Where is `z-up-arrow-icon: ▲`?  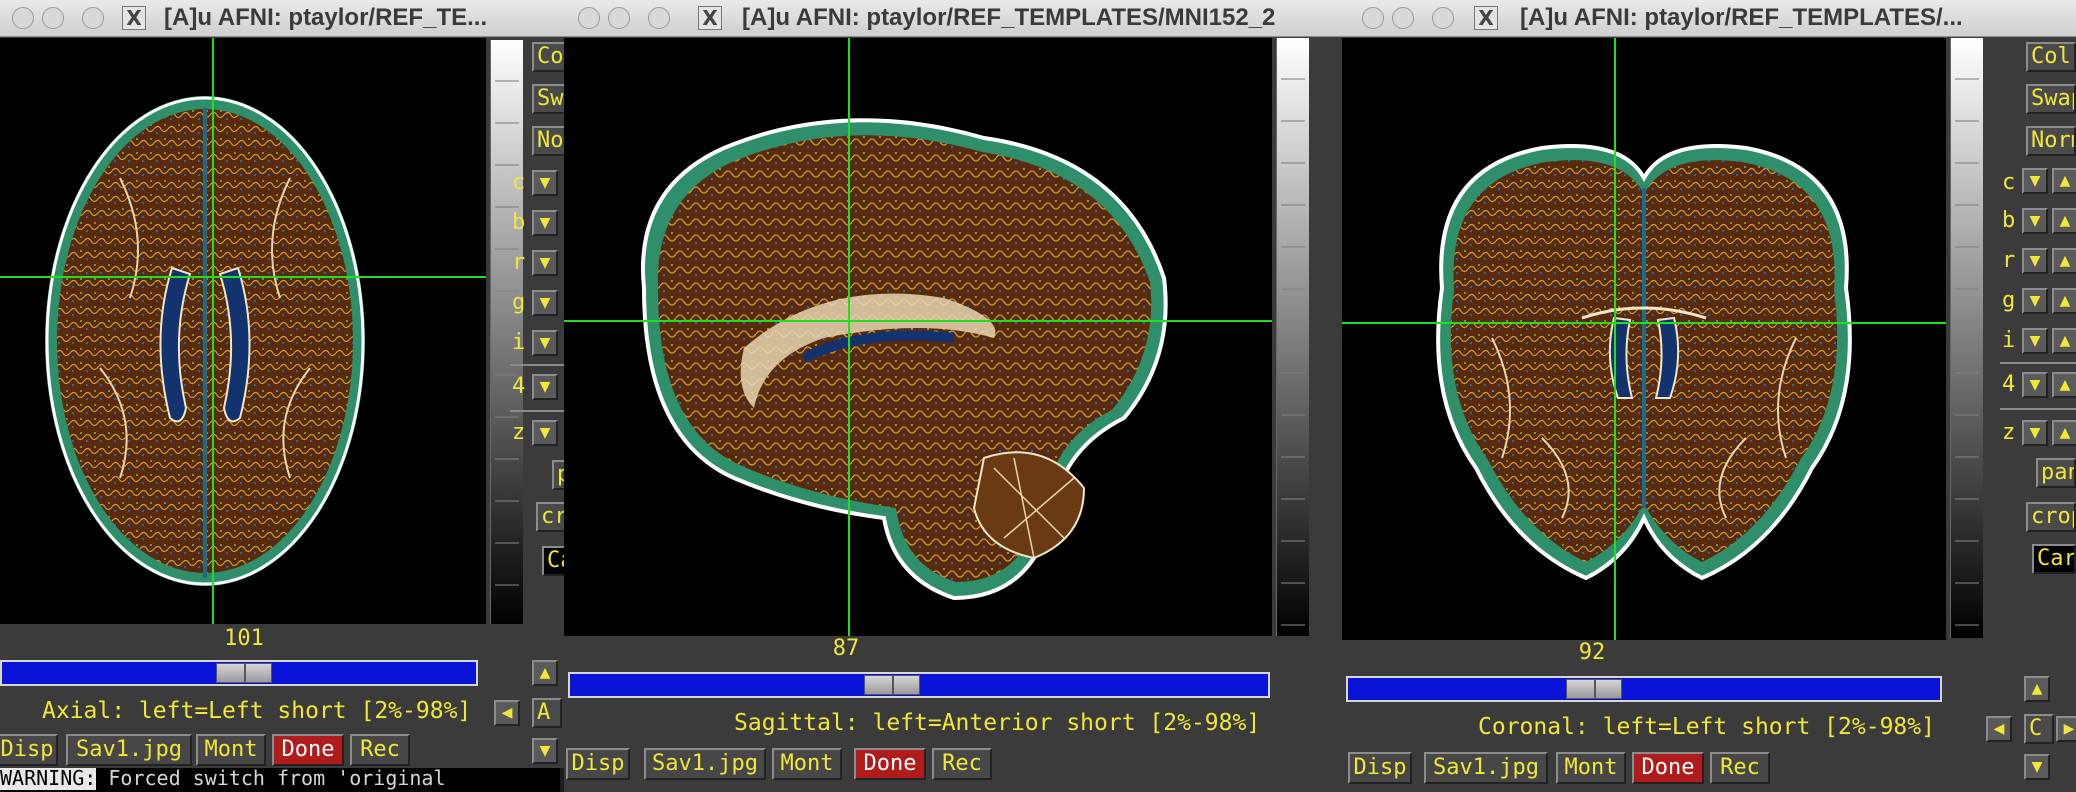 z-up-arrow-icon: ▲ is located at coordinates (2064, 433).